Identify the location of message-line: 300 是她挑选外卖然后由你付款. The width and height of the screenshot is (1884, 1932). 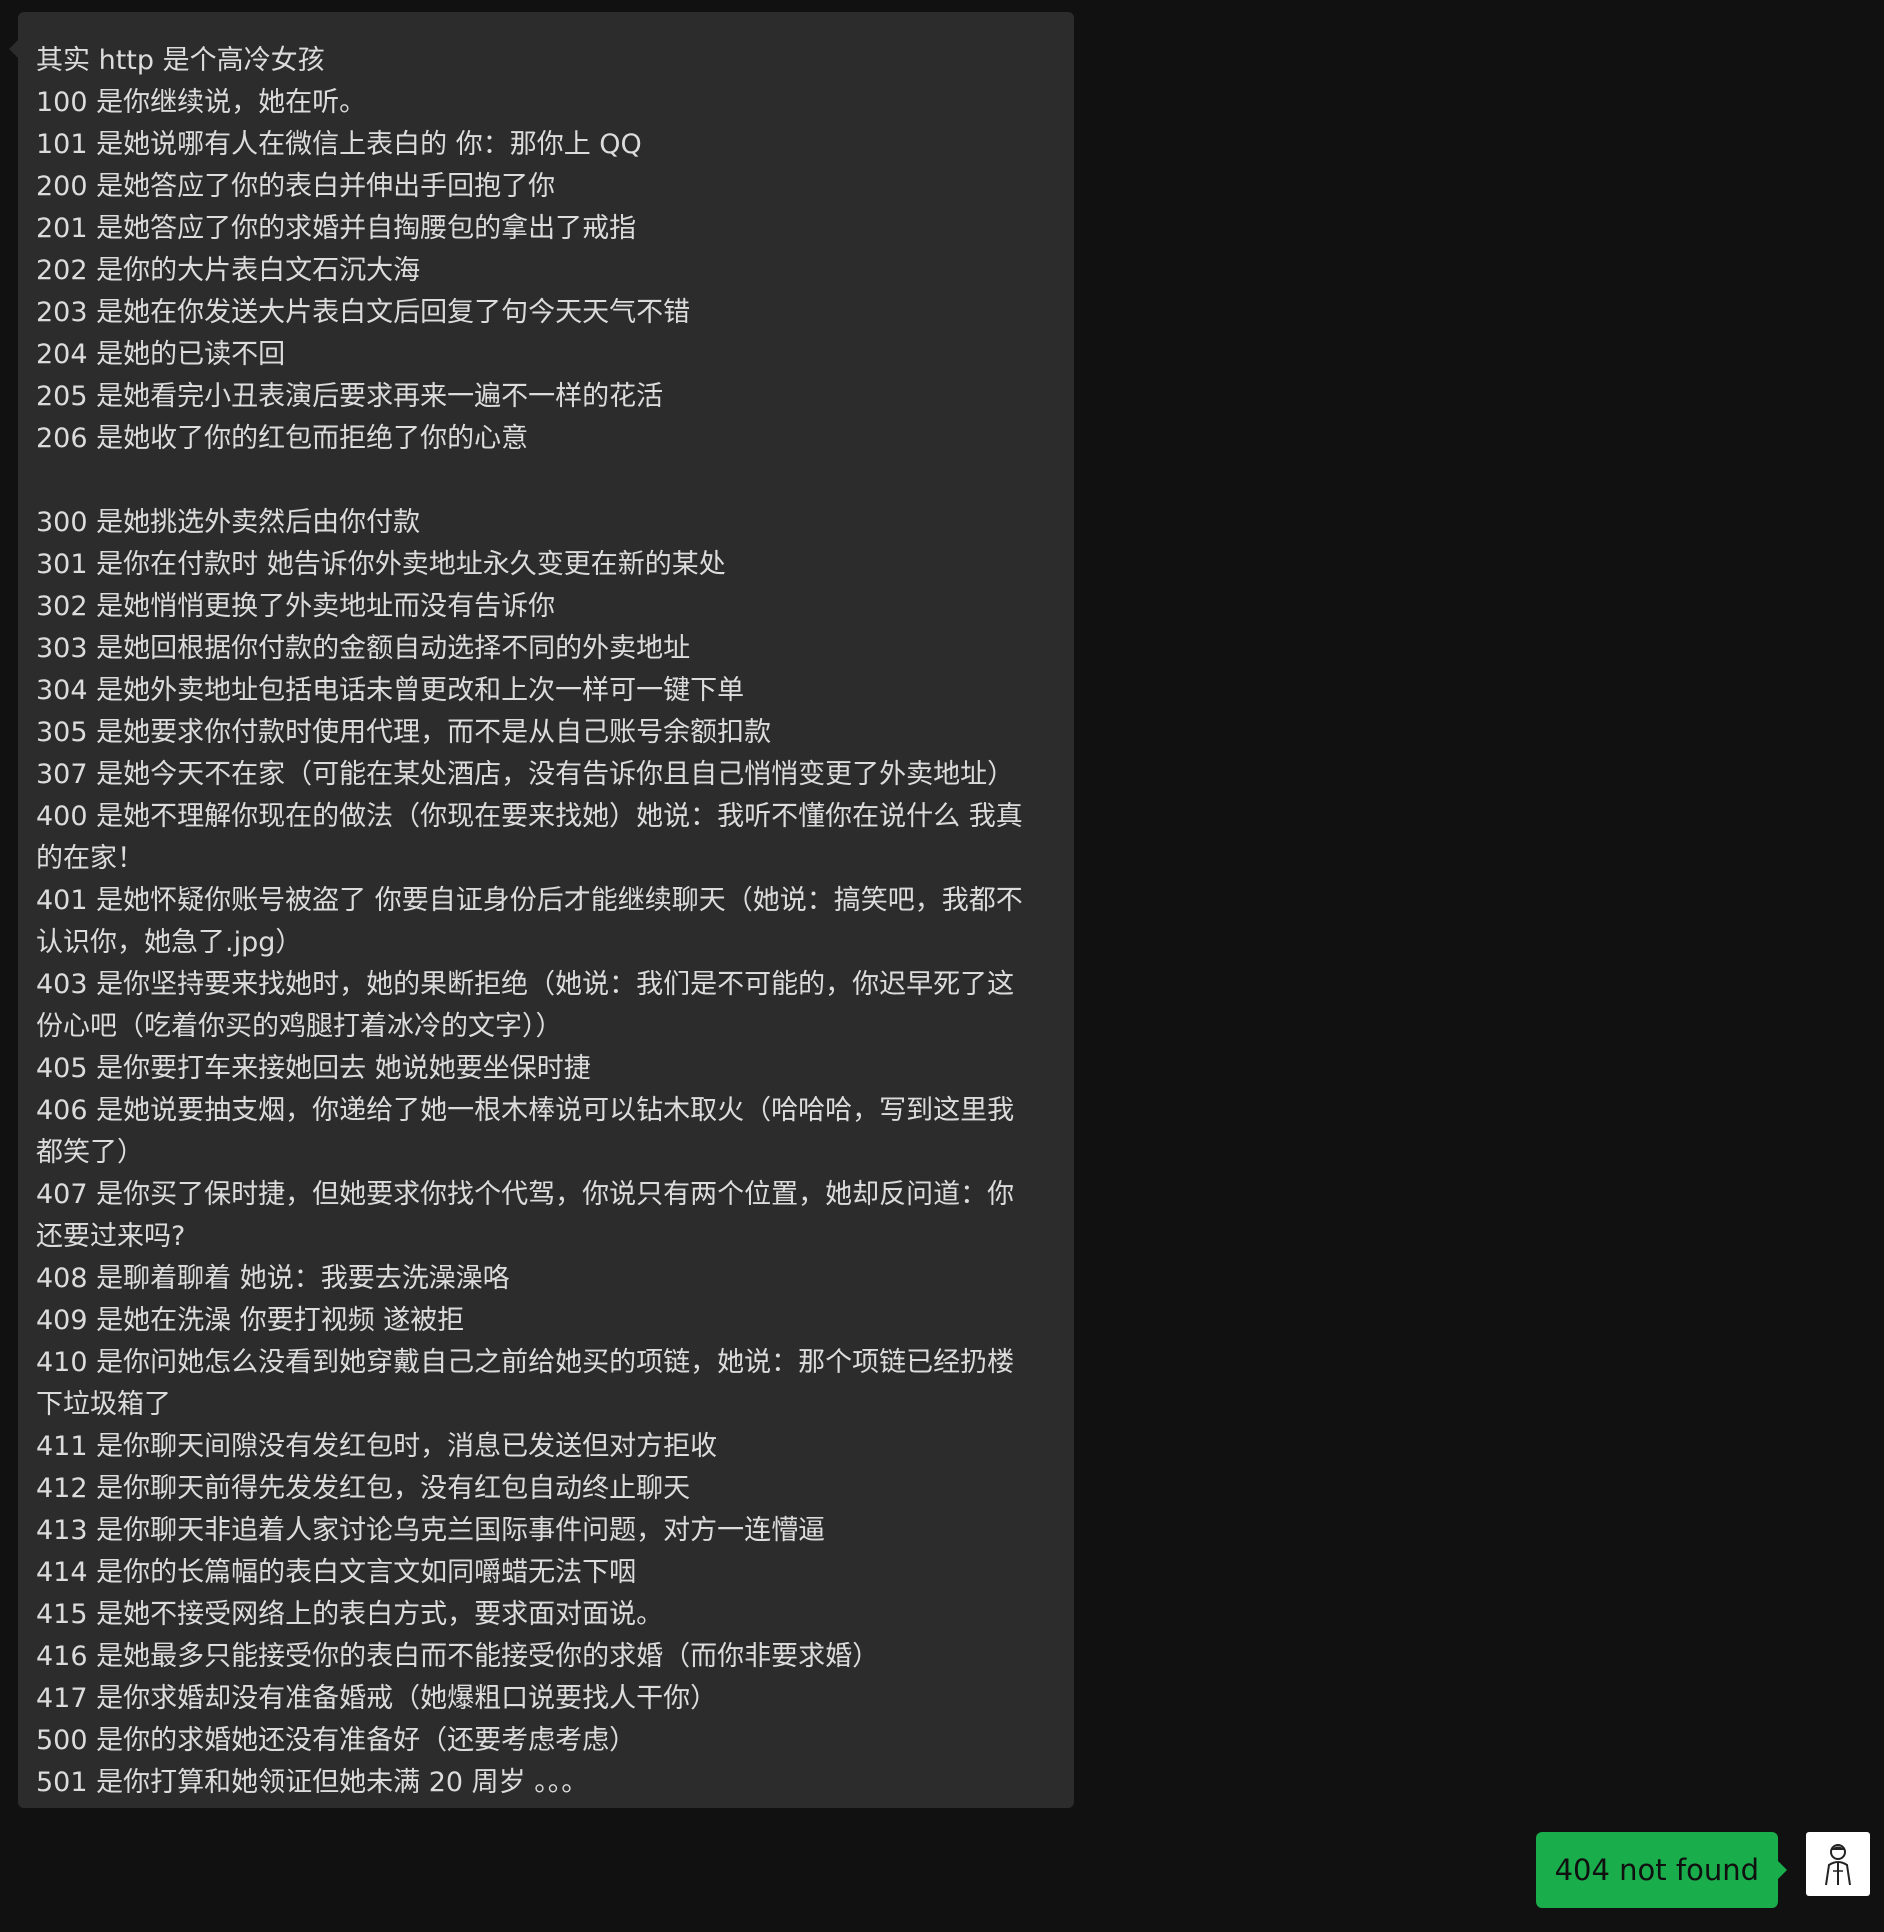
(228, 522).